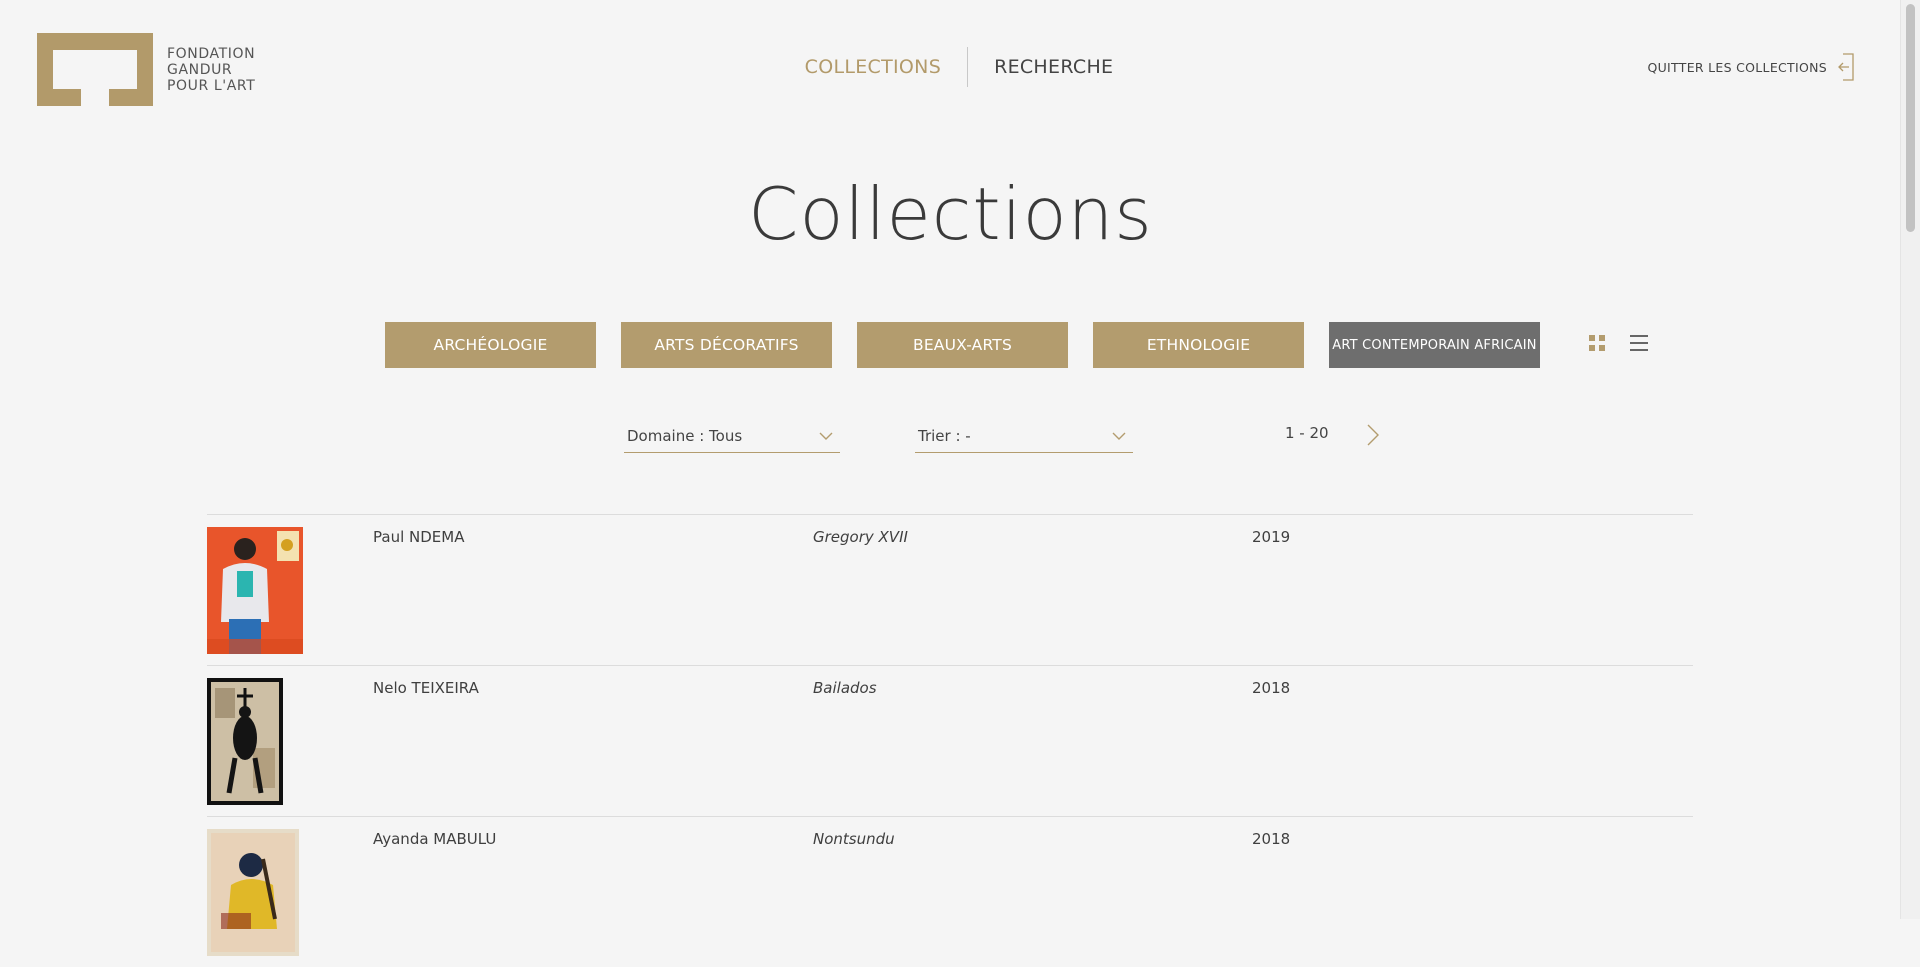 The image size is (1920, 967). Describe the element at coordinates (1373, 435) in the screenshot. I see `next-page-icon` at that location.